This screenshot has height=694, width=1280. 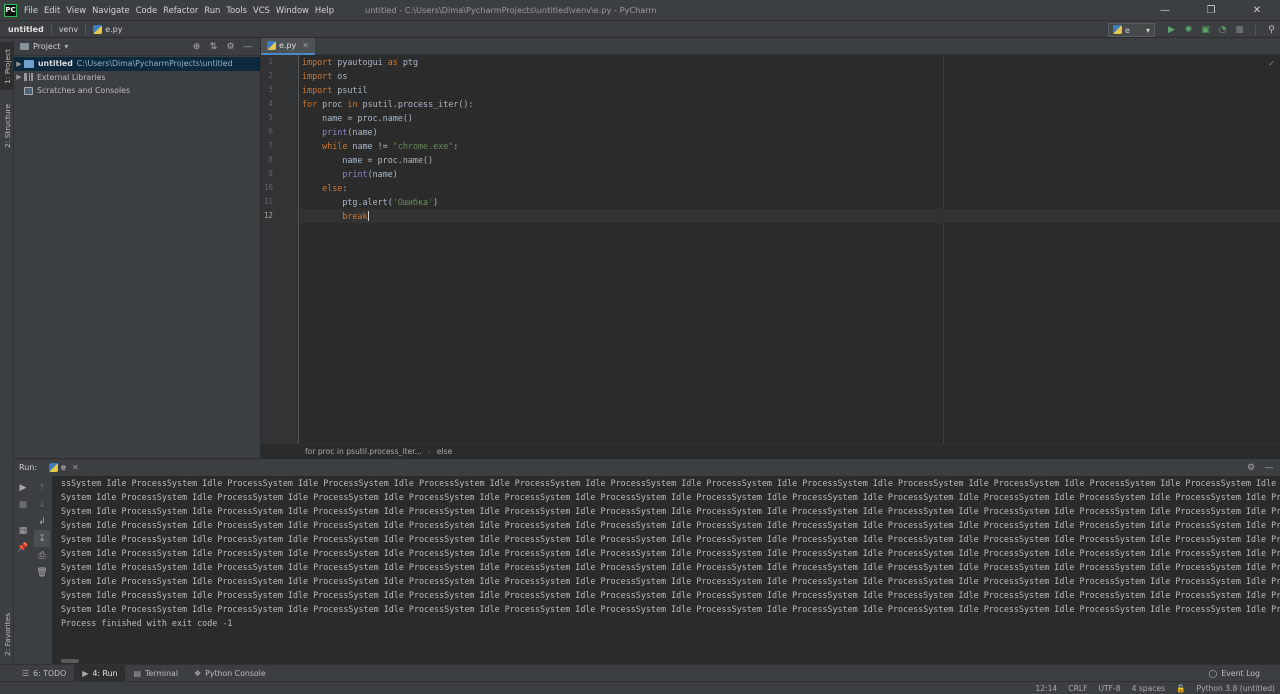 I want to click on line-number: 4, so click(x=279, y=104).